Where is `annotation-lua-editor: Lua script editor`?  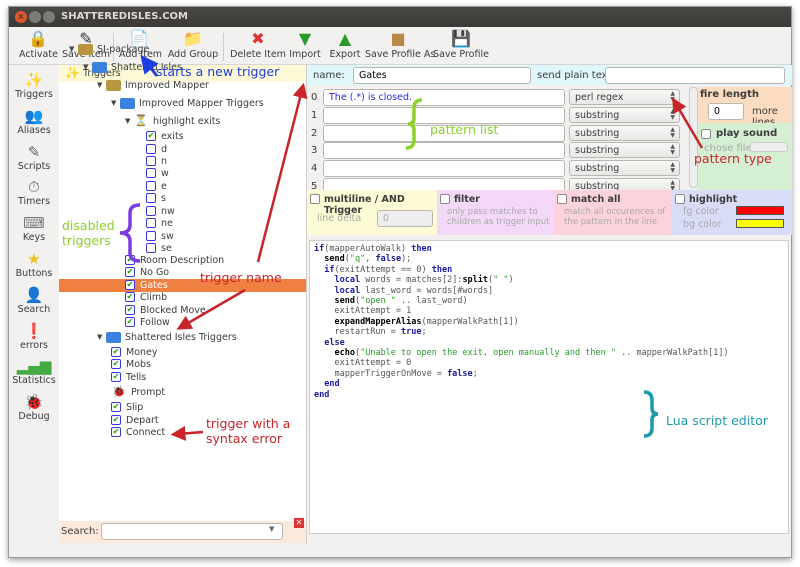
annotation-lua-editor: Lua script editor is located at coordinates (717, 420).